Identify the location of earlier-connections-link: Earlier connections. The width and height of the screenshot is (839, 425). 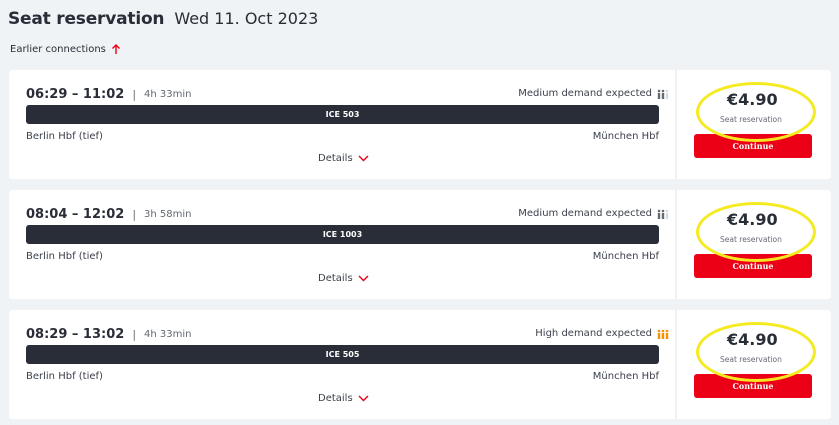
(65, 49).